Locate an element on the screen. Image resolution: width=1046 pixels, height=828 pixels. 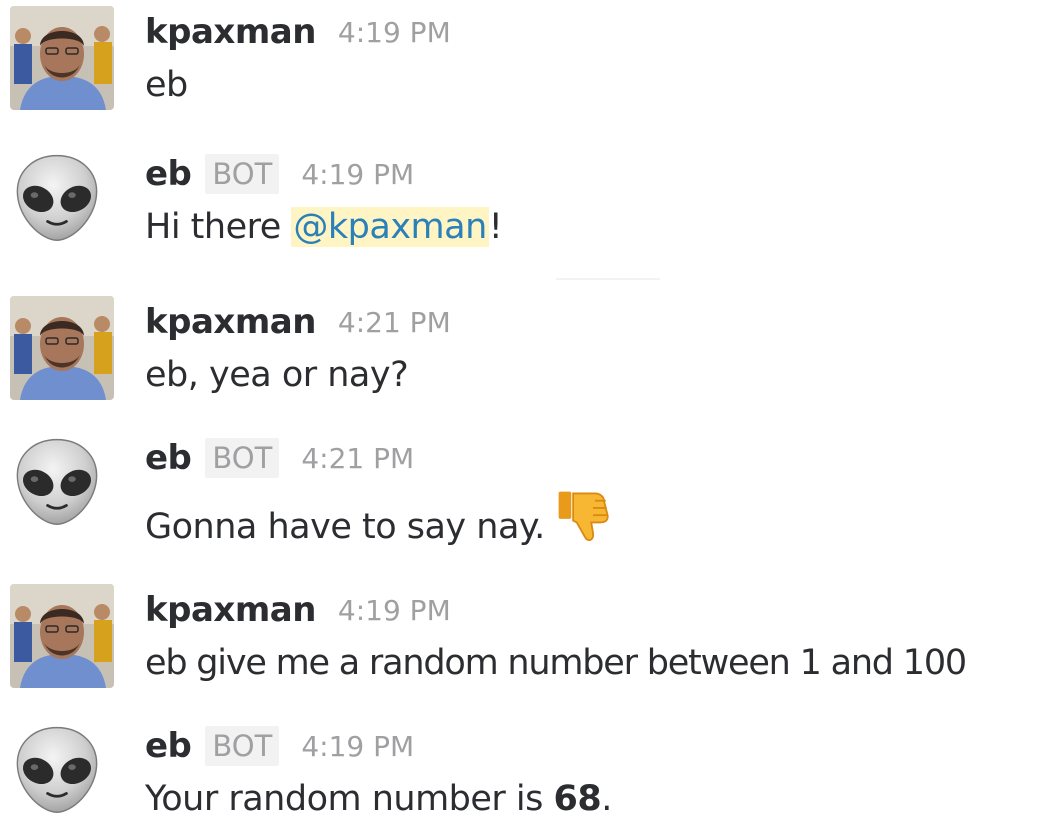
message-text: Gonna have to say nay. is located at coordinates (595, 519).